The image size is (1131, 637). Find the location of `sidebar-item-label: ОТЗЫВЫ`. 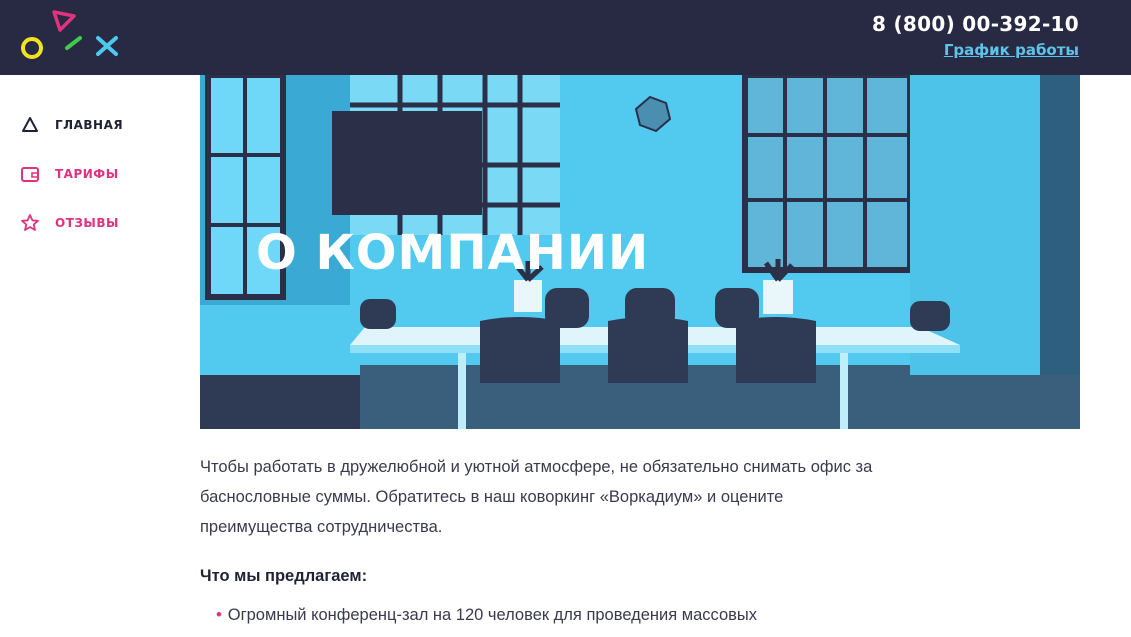

sidebar-item-label: ОТЗЫВЫ is located at coordinates (87, 223).